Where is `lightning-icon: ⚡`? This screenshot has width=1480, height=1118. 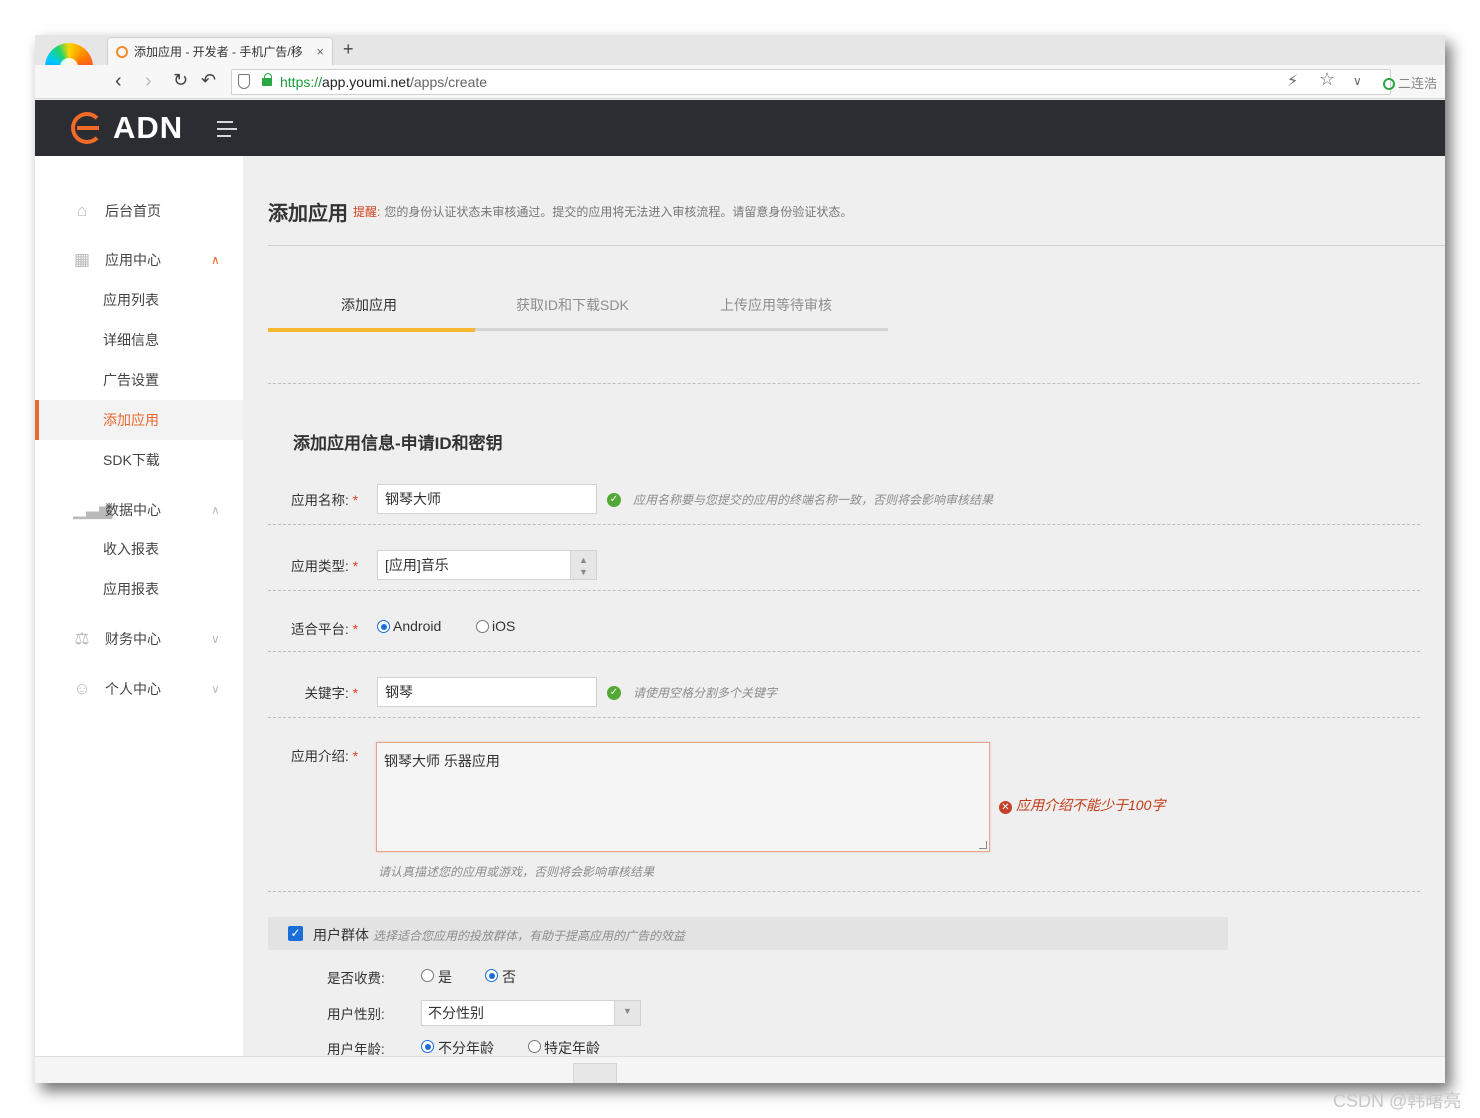
lightning-icon: ⚡ is located at coordinates (1292, 81).